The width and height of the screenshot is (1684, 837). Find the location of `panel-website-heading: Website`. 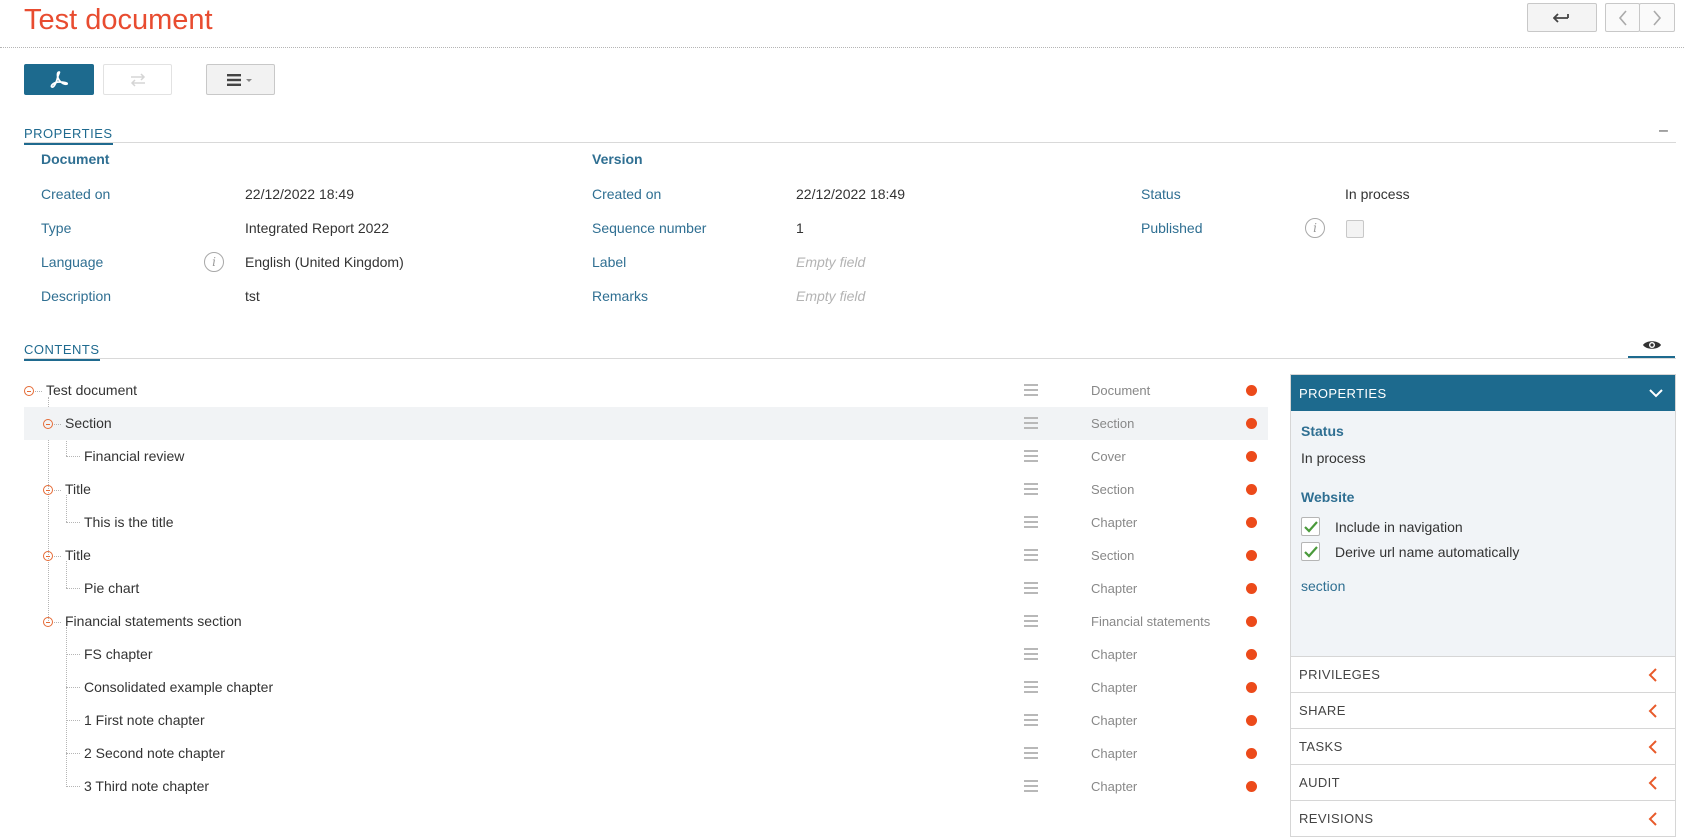

panel-website-heading: Website is located at coordinates (1328, 497).